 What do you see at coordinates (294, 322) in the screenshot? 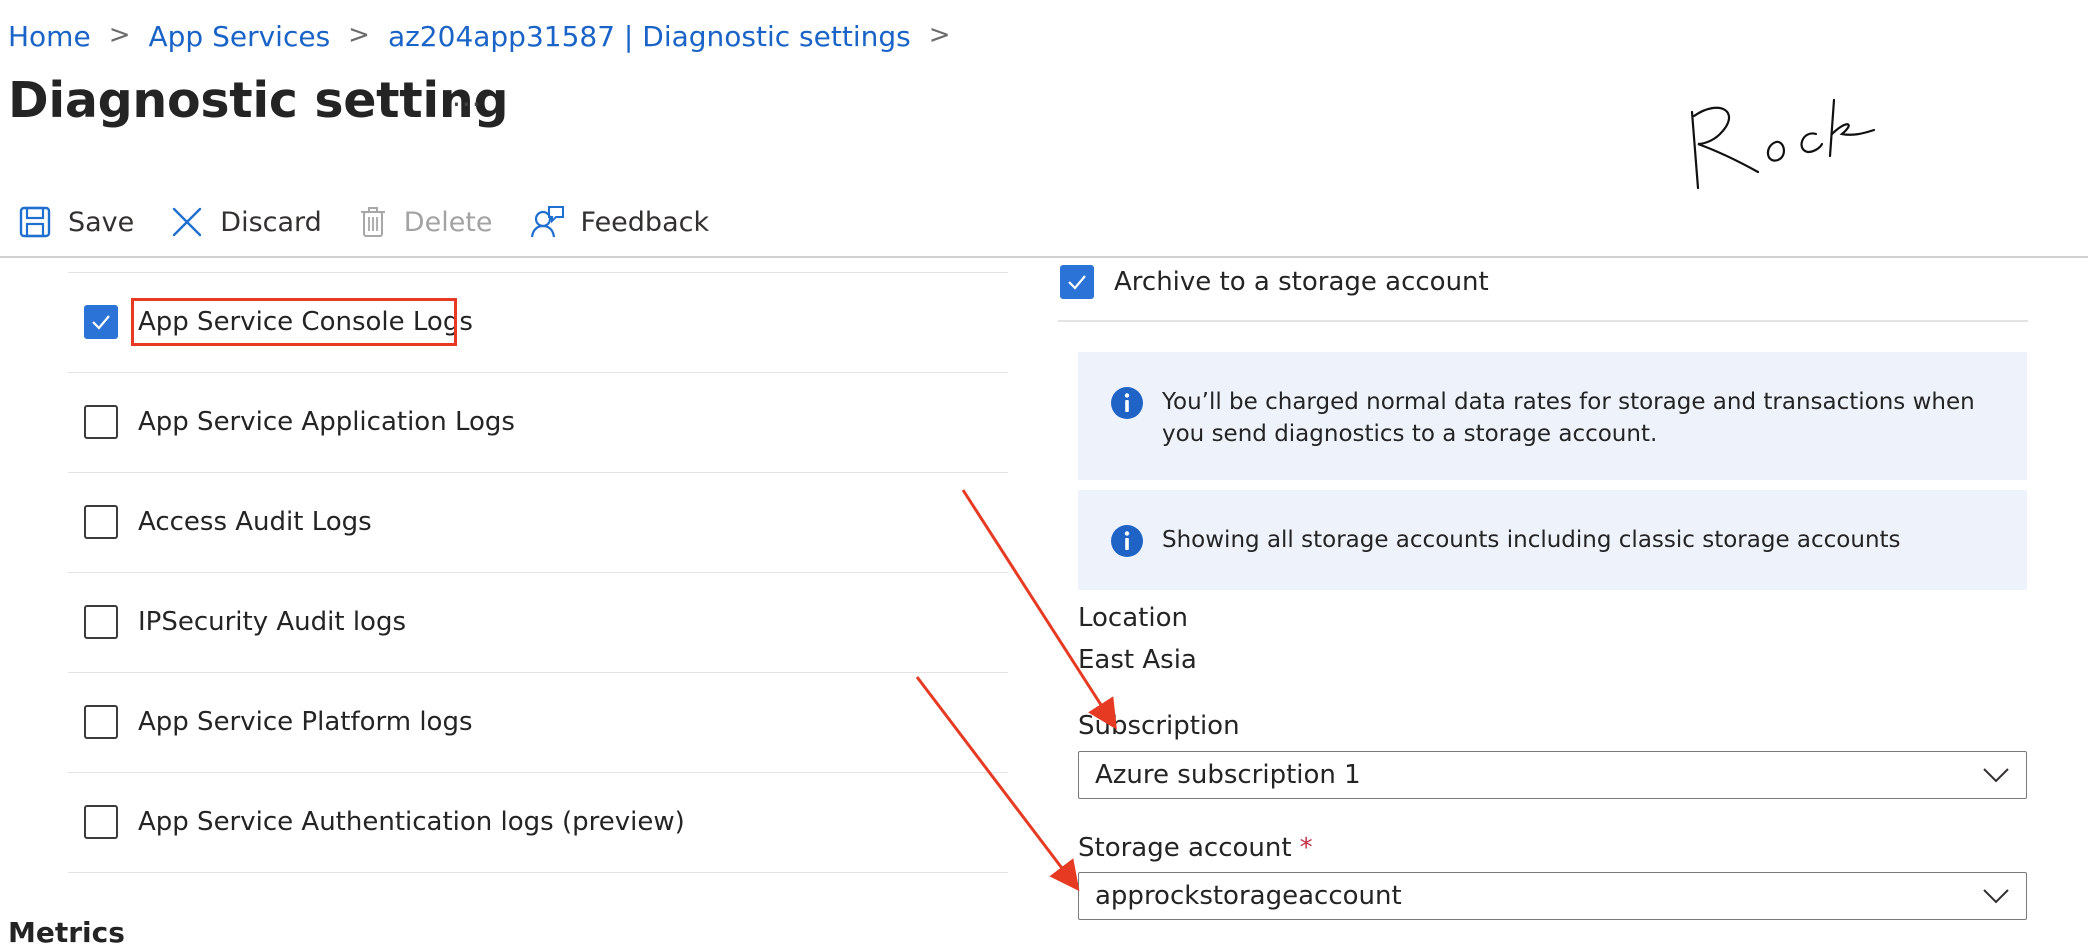
I see `highlight-annotation-box` at bounding box center [294, 322].